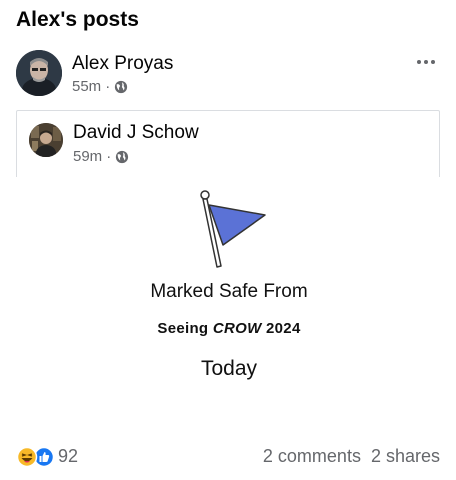  I want to click on comments-count: 2 comments, so click(312, 456).